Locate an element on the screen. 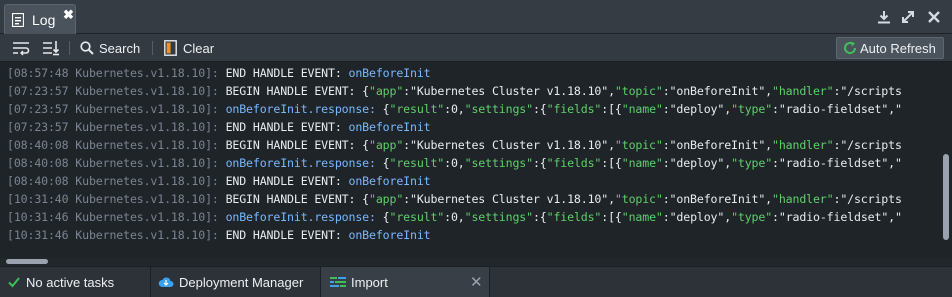 The height and width of the screenshot is (297, 952). log-icon is located at coordinates (18, 20).